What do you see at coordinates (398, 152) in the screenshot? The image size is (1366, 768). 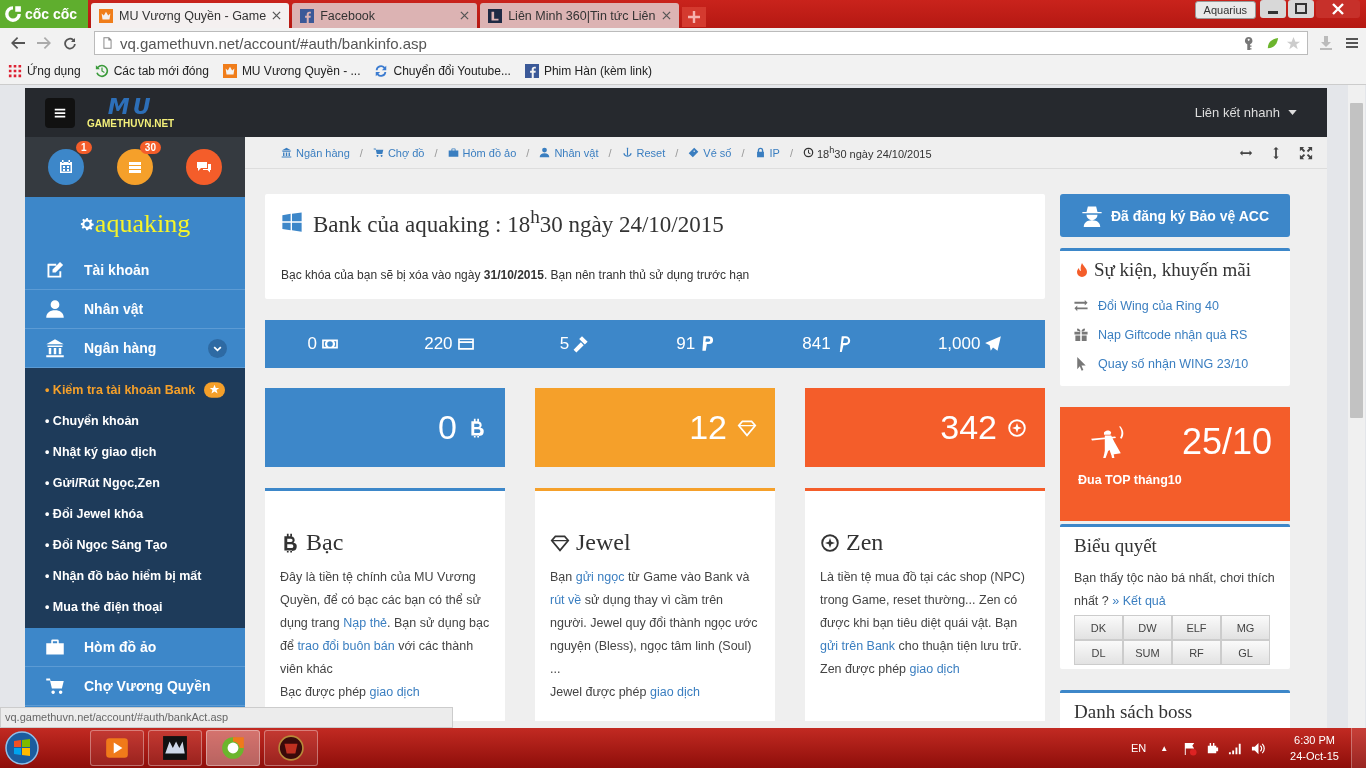 I see `breadcrumb-link: Chợ đồ` at bounding box center [398, 152].